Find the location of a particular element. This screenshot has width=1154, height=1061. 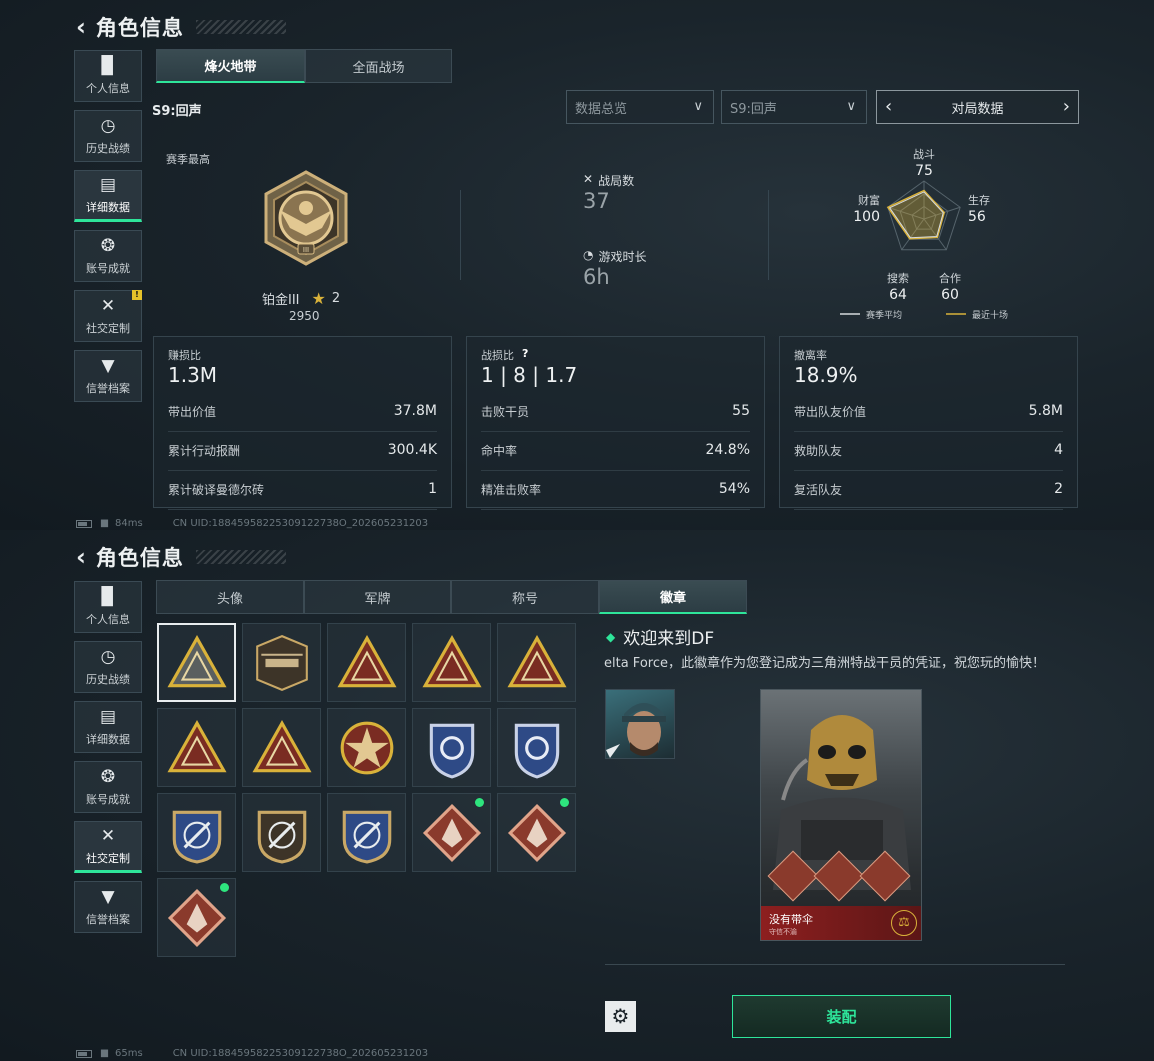

side-nav: ▐▍ 个人信息 ◷ 历史战绩 ▤ 详细数据 ❂ 账号成就 ✕ 社交定制 ▼ 信誉档案 is located at coordinates (108, 761).